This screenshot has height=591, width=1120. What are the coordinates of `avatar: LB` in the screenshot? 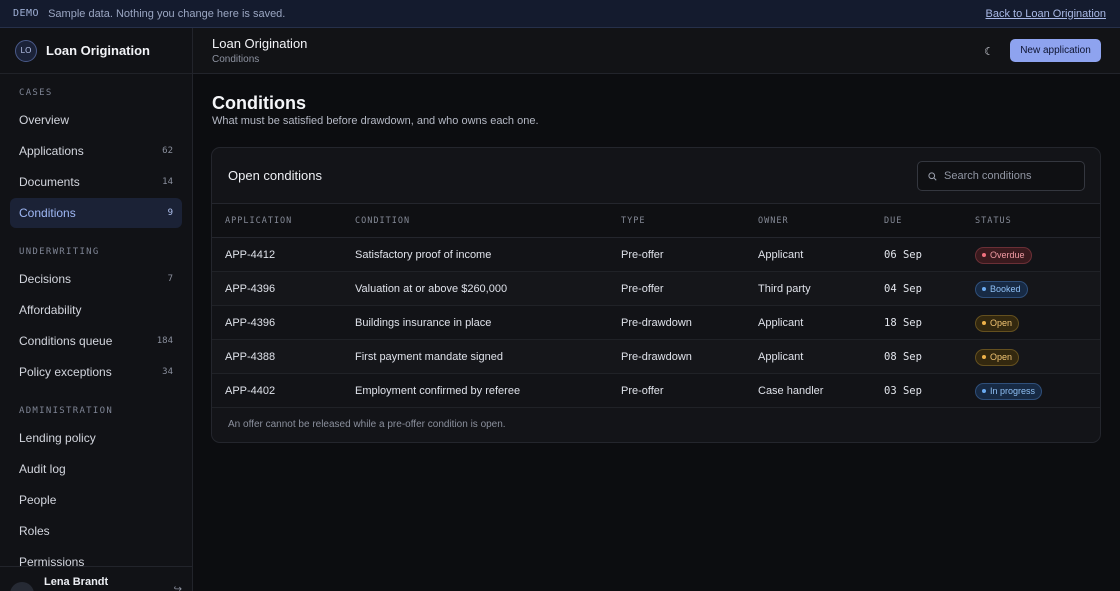 It's located at (22, 586).